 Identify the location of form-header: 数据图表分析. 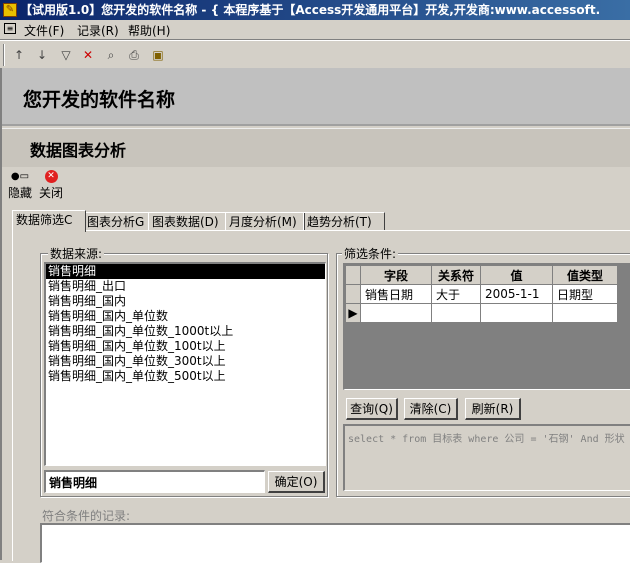
(316, 147).